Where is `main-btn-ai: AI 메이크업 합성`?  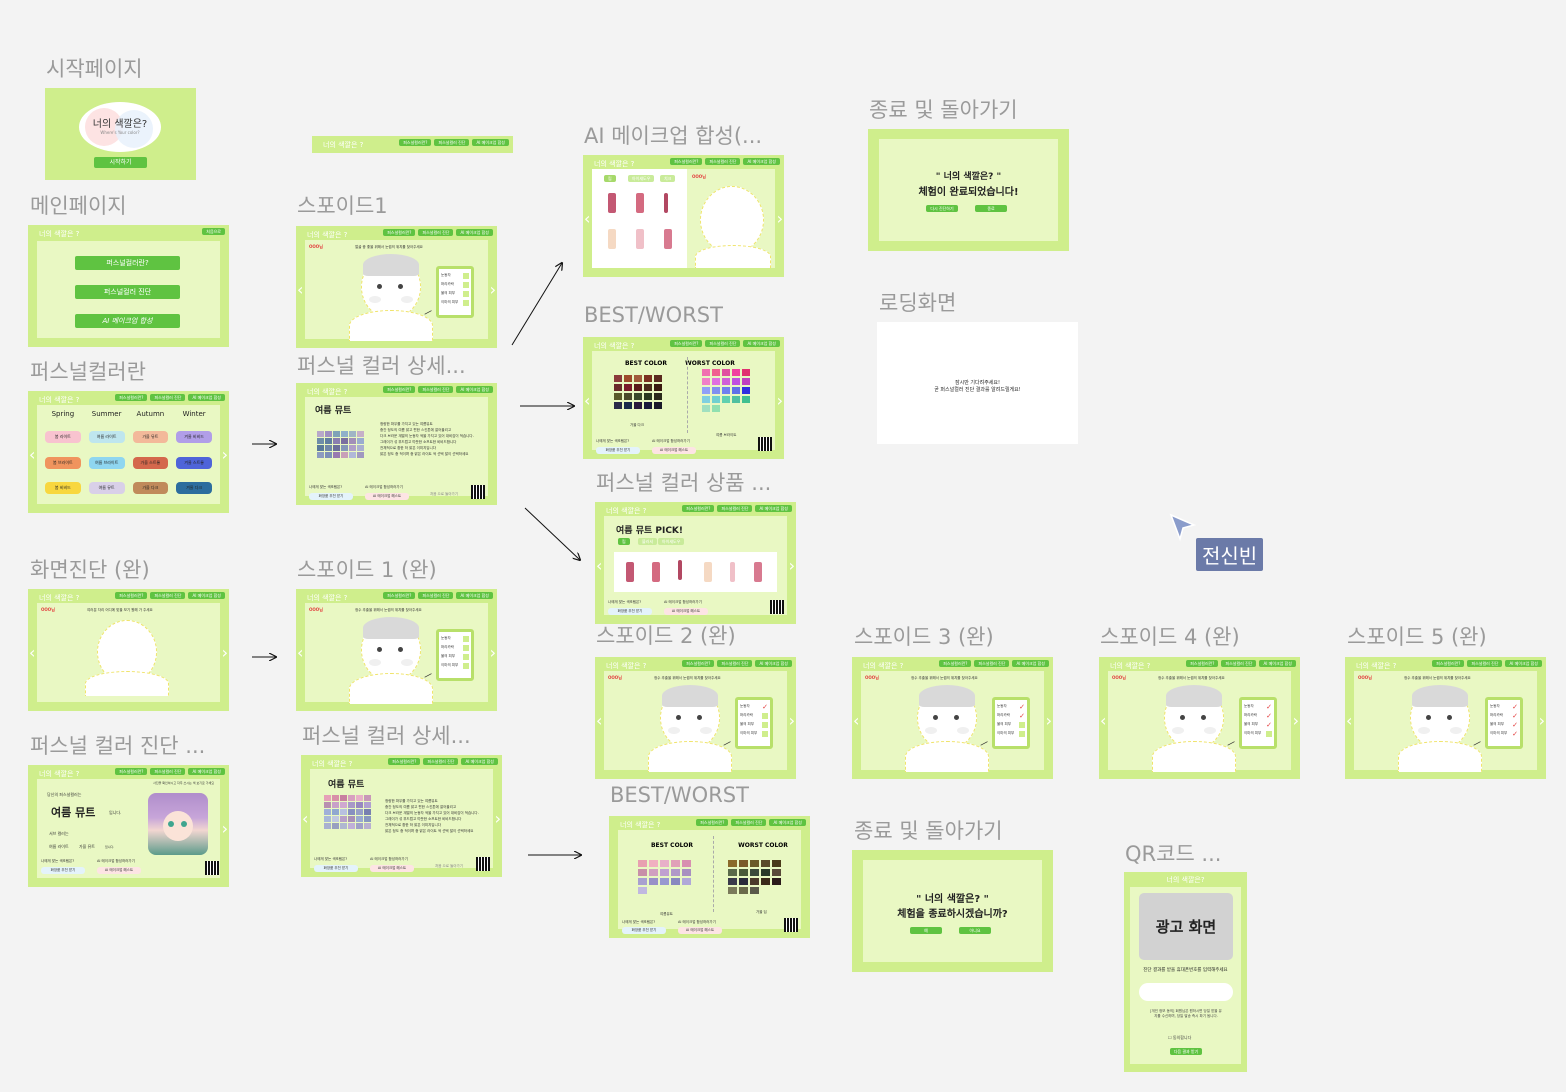
main-btn-ai: AI 메이크업 합성 is located at coordinates (127, 321).